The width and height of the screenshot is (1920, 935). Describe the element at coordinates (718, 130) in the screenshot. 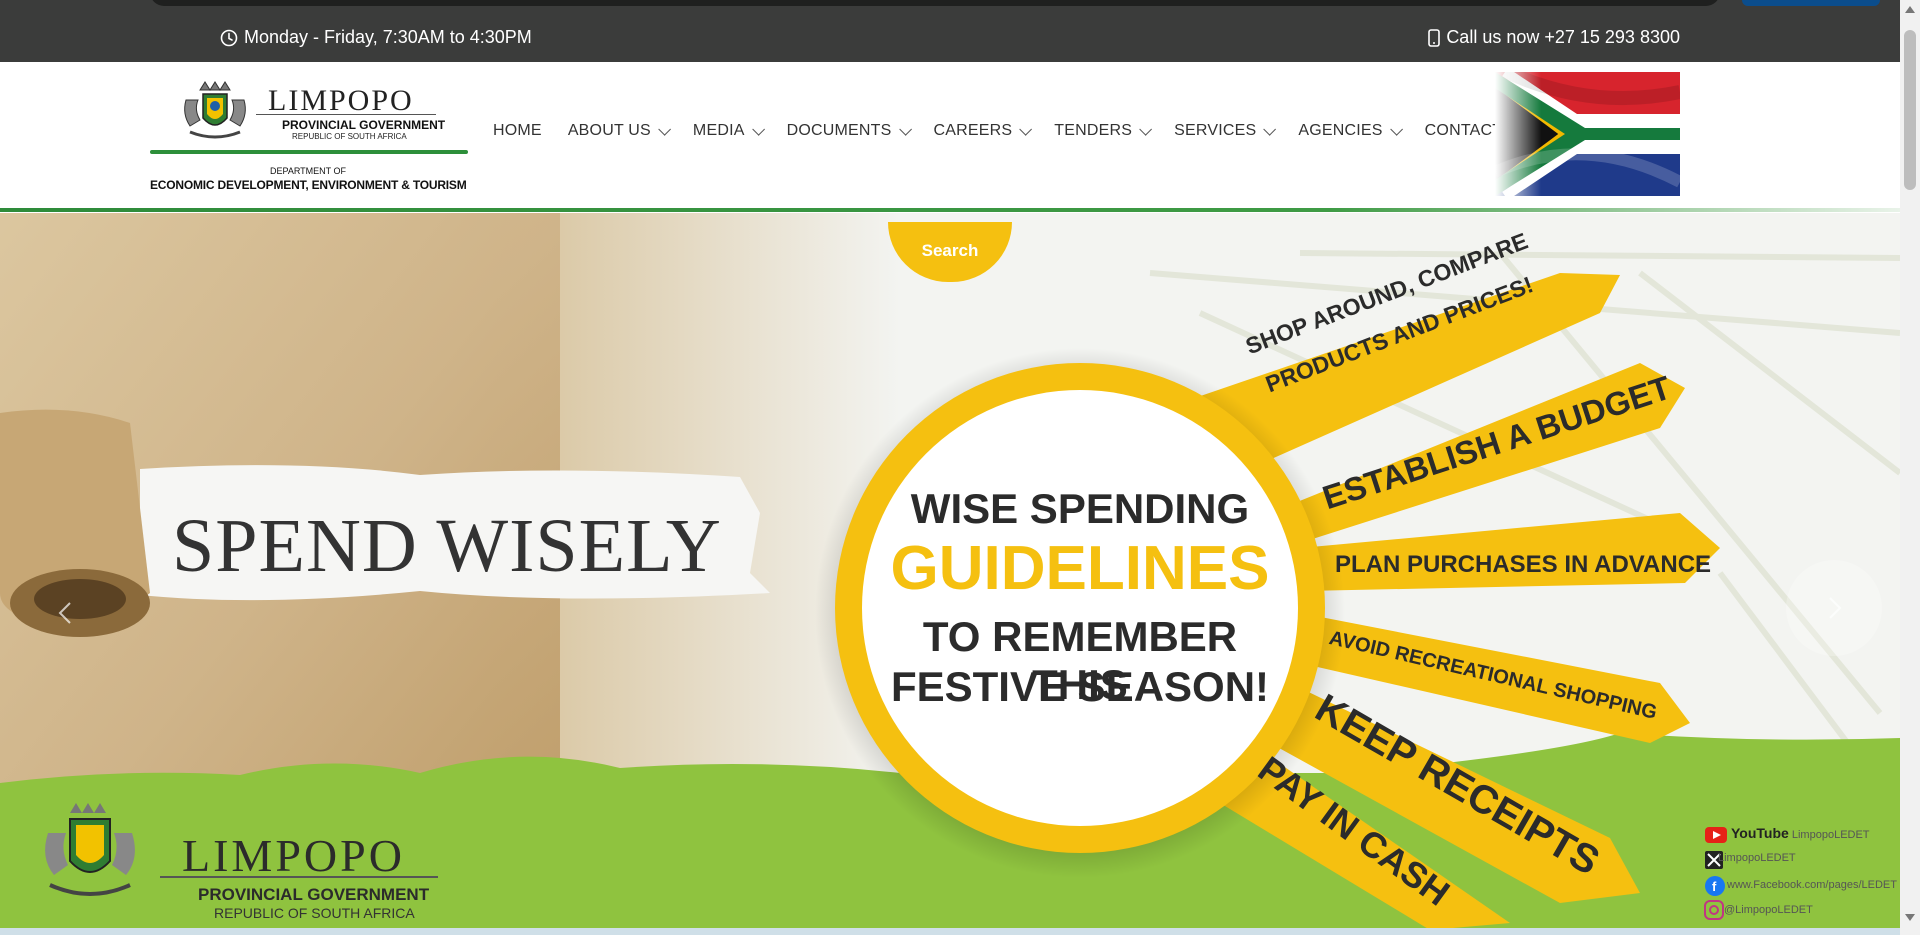

I see `nav-media-label: MEDIA` at that location.